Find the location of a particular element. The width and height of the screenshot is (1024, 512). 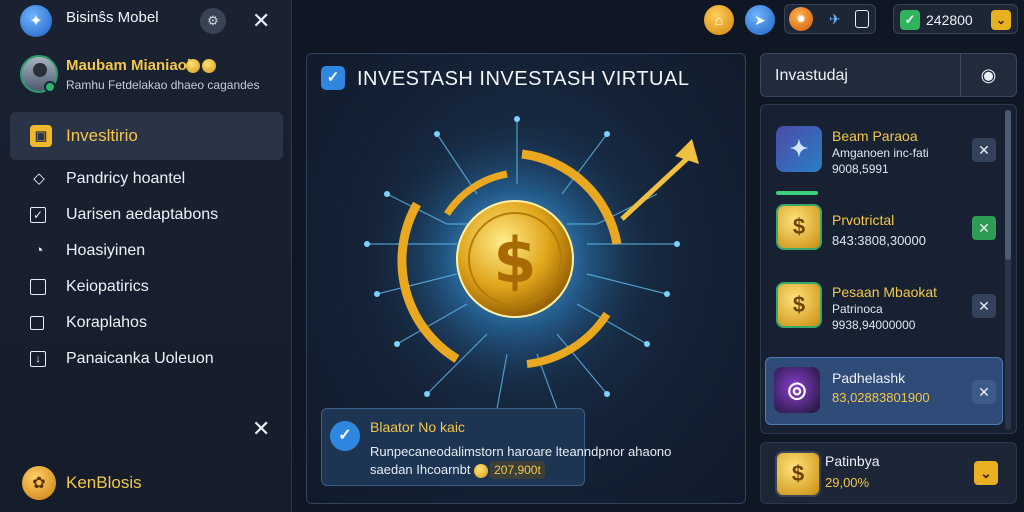

diamond-icon: ◇ is located at coordinates (39, 178).